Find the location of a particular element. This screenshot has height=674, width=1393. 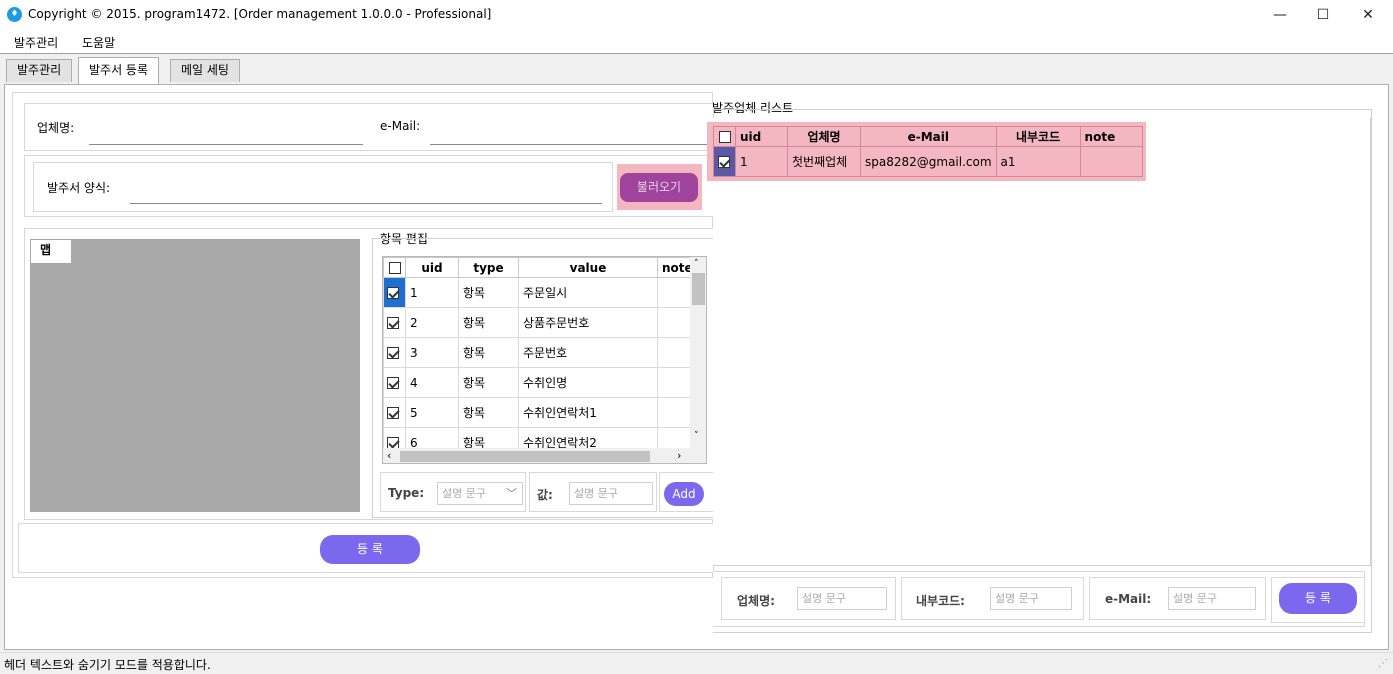

vendor-row-checkbox-cell is located at coordinates (724, 161).